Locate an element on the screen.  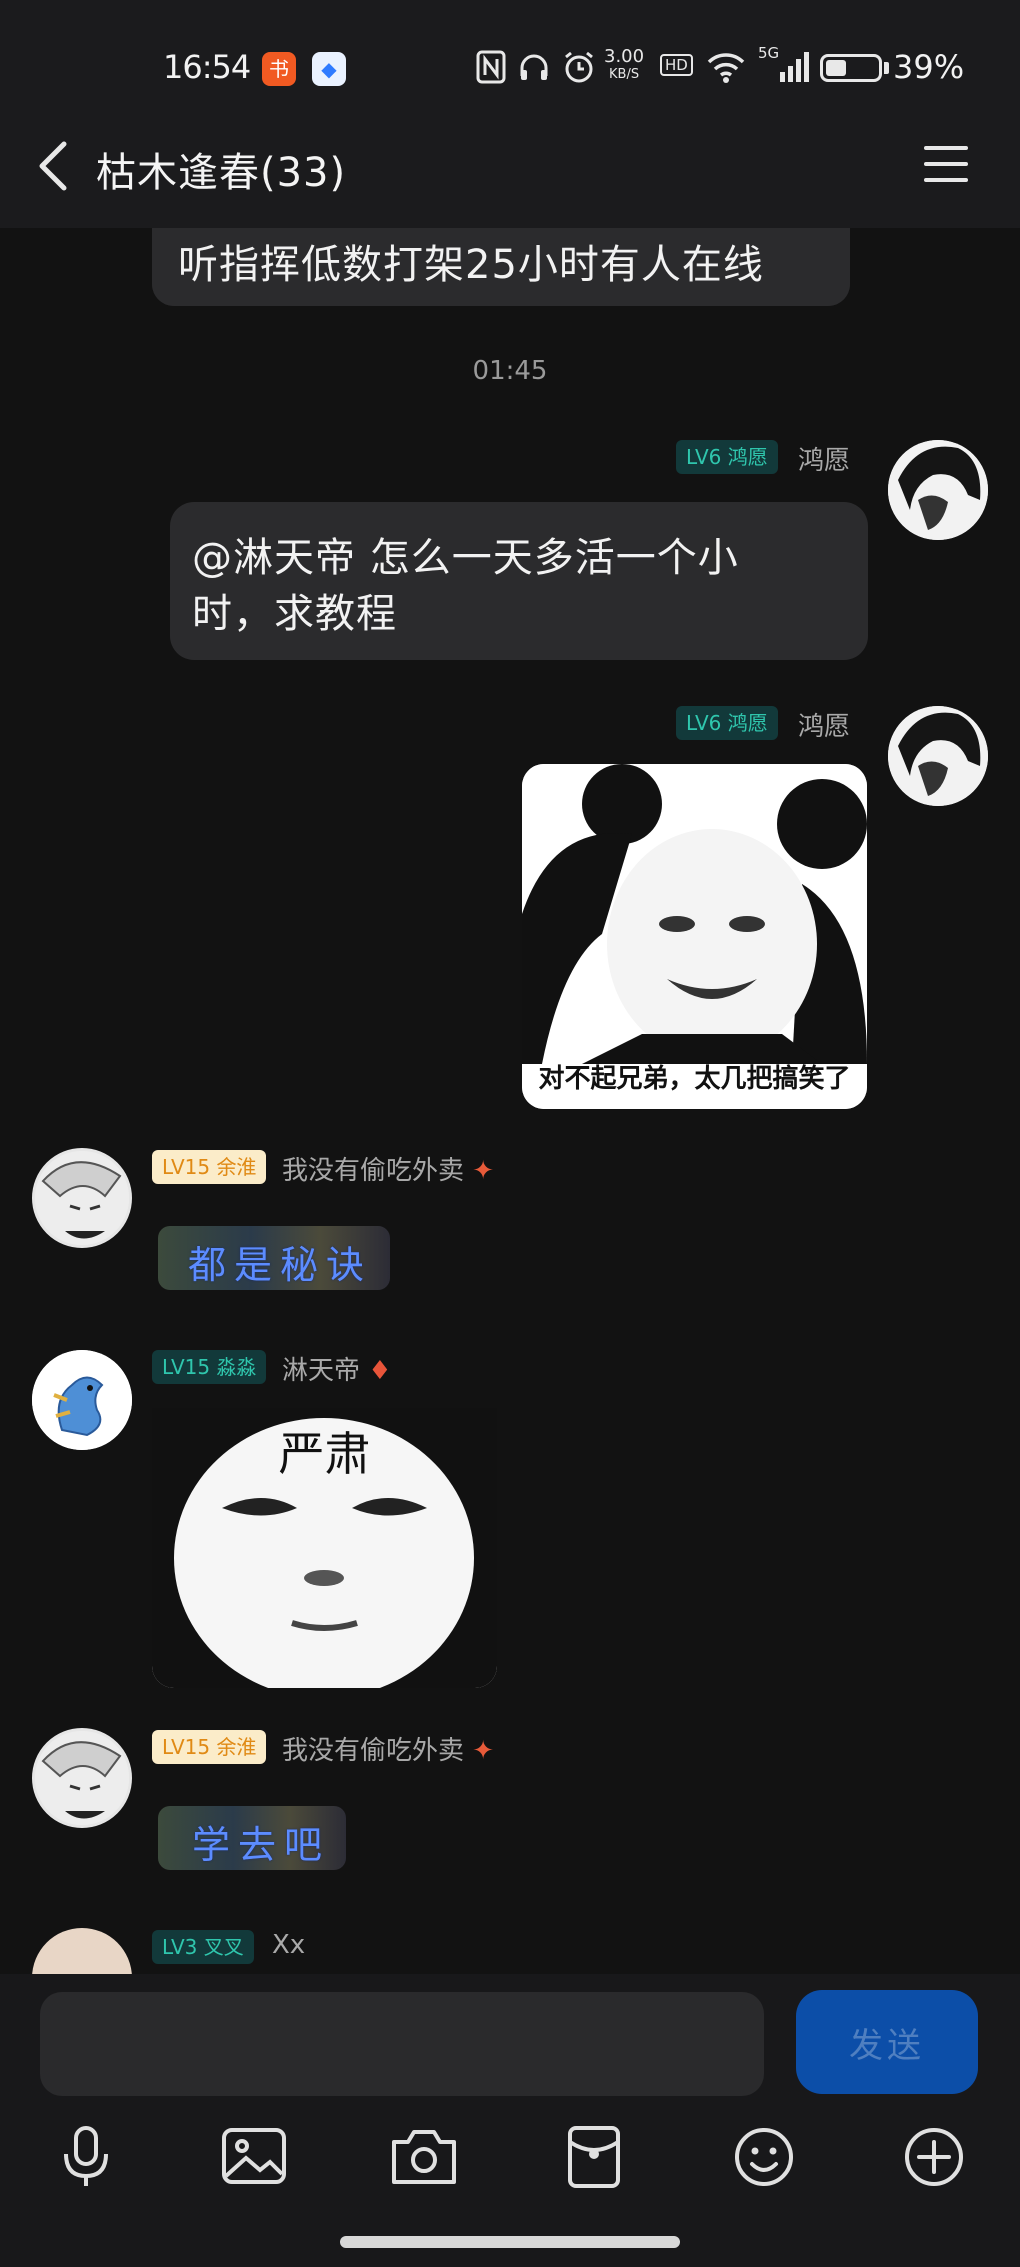
emoji-icon is located at coordinates (764, 2157).